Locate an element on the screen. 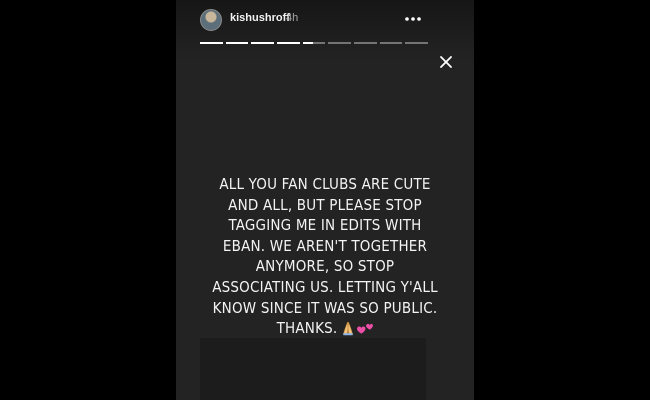 The height and width of the screenshot is (400, 650). close-icon is located at coordinates (446, 62).